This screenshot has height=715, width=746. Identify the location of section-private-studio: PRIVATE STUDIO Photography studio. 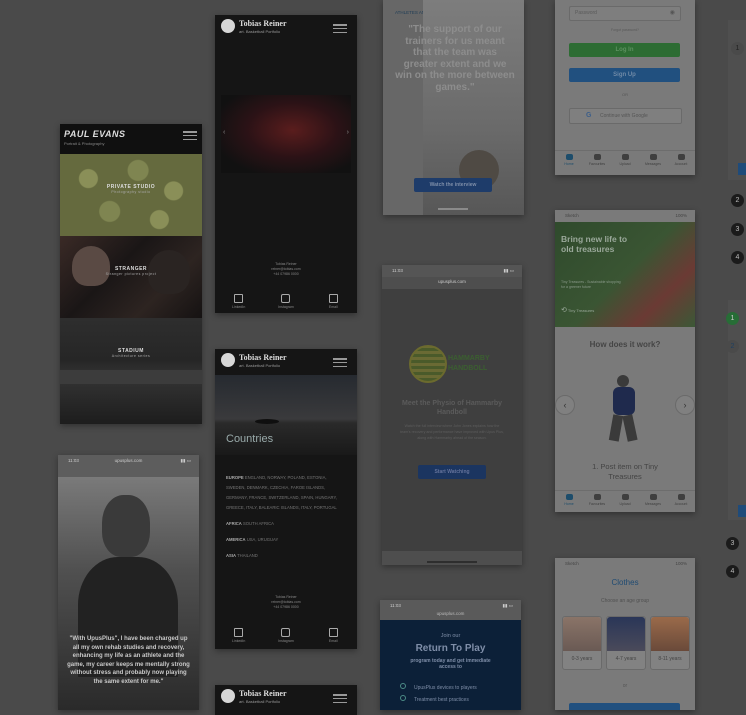
(131, 195).